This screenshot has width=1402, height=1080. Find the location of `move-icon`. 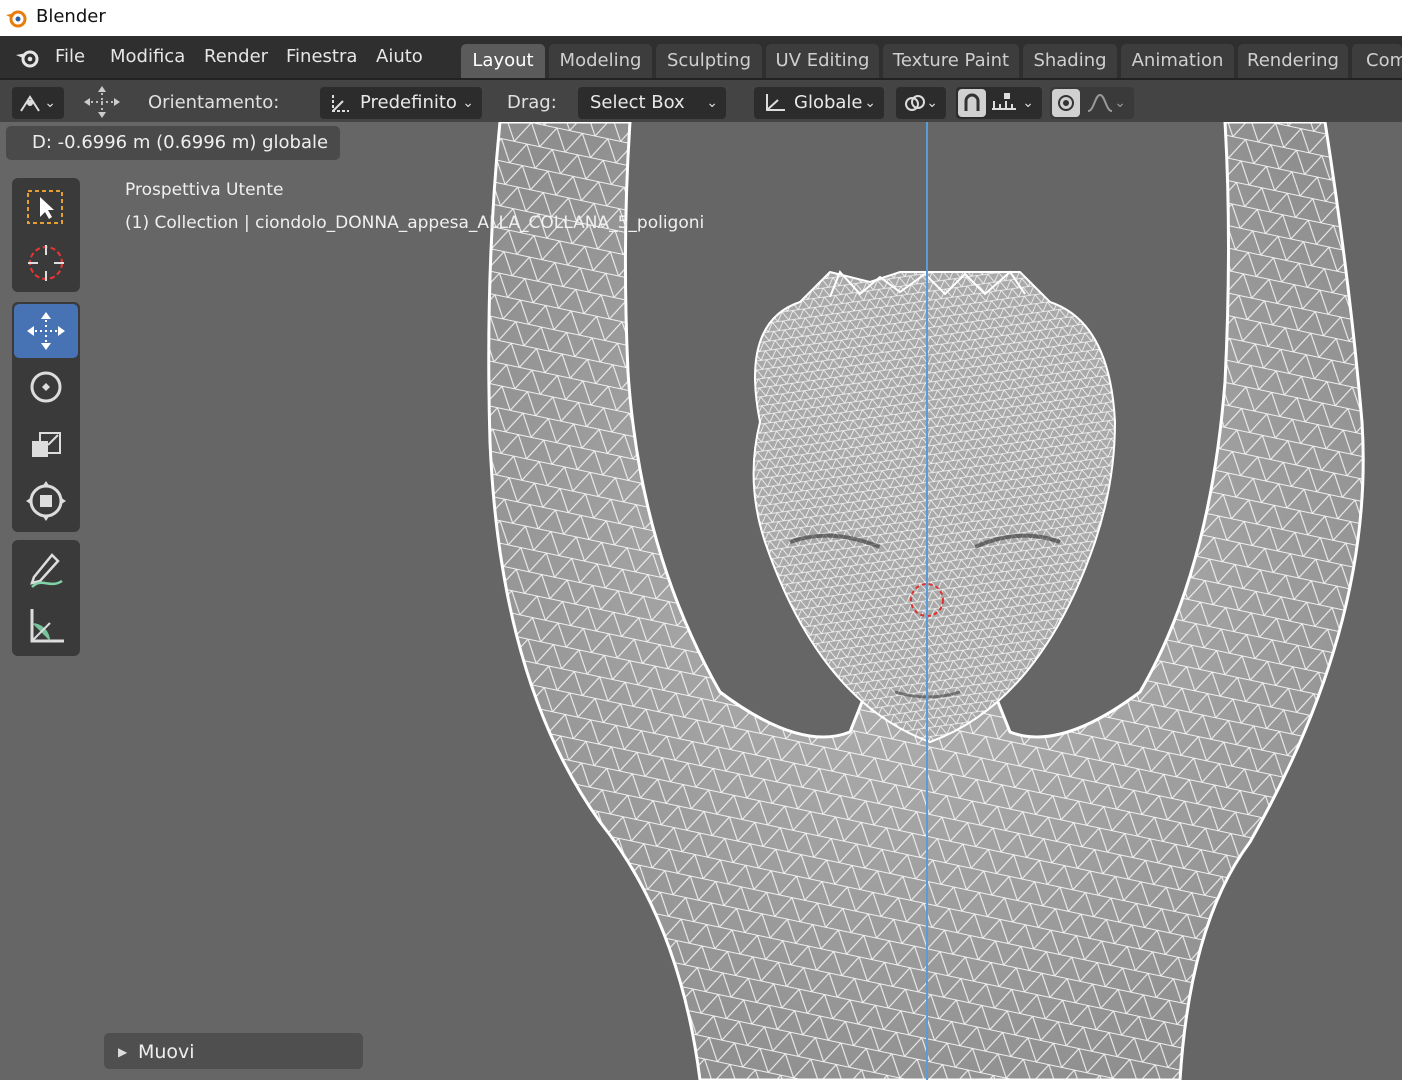

move-icon is located at coordinates (46, 331).